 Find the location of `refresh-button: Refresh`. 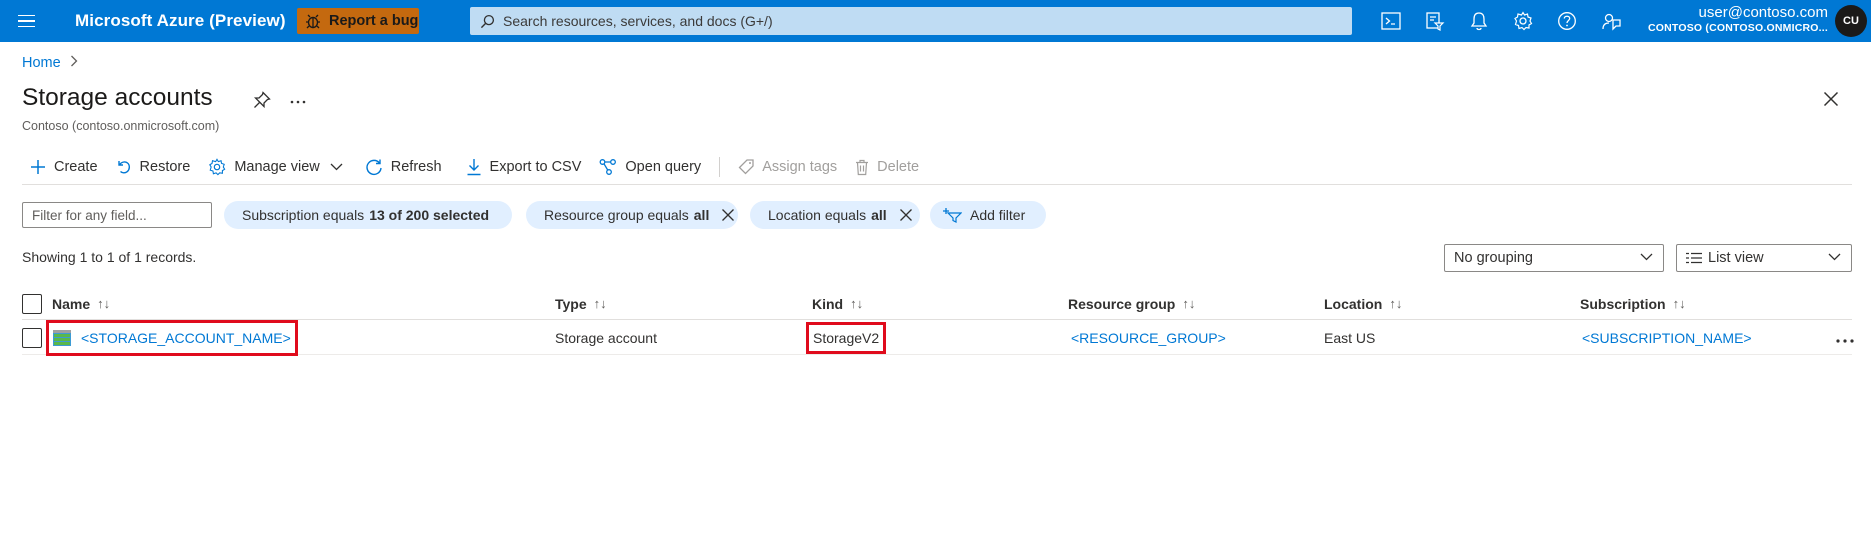

refresh-button: Refresh is located at coordinates (403, 167).